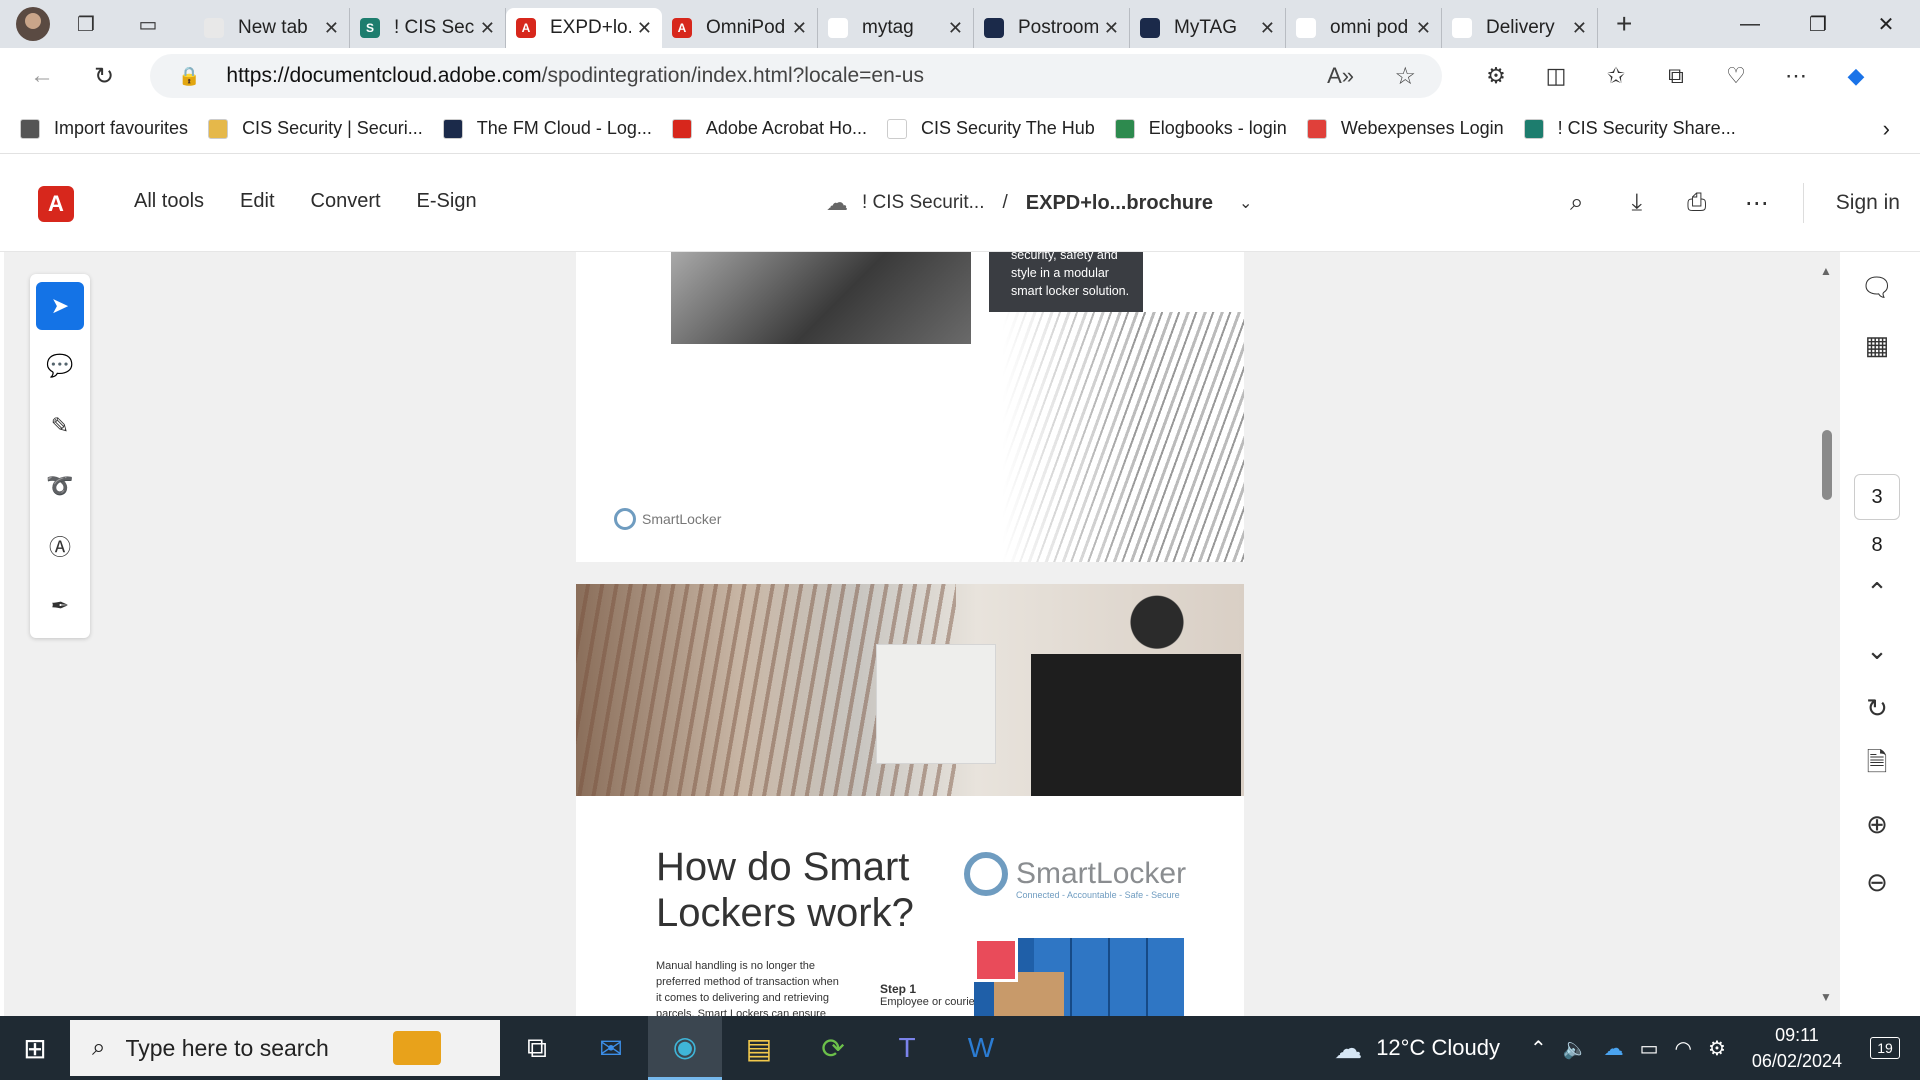 The height and width of the screenshot is (1080, 1920). I want to click on draw-freehand-icon: ➰, so click(60, 486).